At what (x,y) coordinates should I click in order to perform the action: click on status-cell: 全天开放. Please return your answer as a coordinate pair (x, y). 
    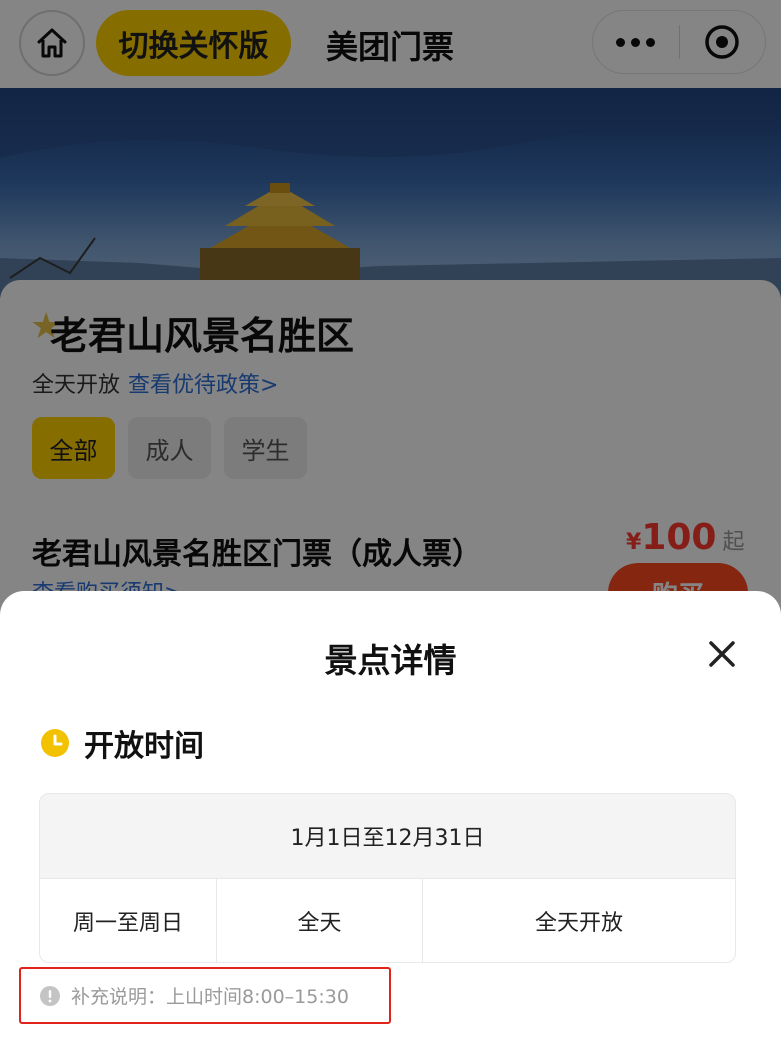
    Looking at the image, I should click on (578, 923).